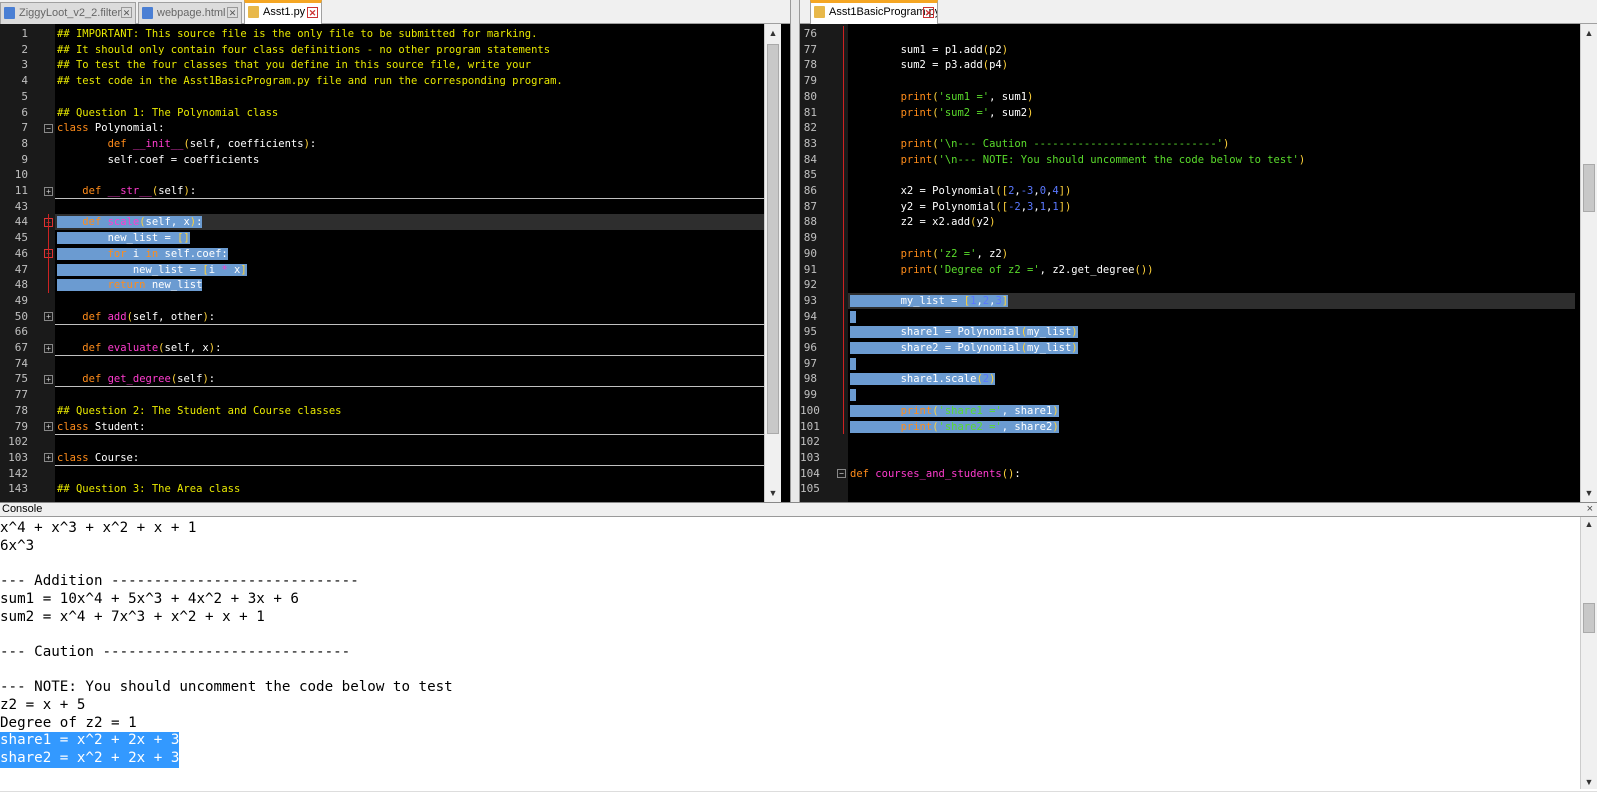 The height and width of the screenshot is (802, 1597). Describe the element at coordinates (795, 251) in the screenshot. I see `pane-splitter` at that location.